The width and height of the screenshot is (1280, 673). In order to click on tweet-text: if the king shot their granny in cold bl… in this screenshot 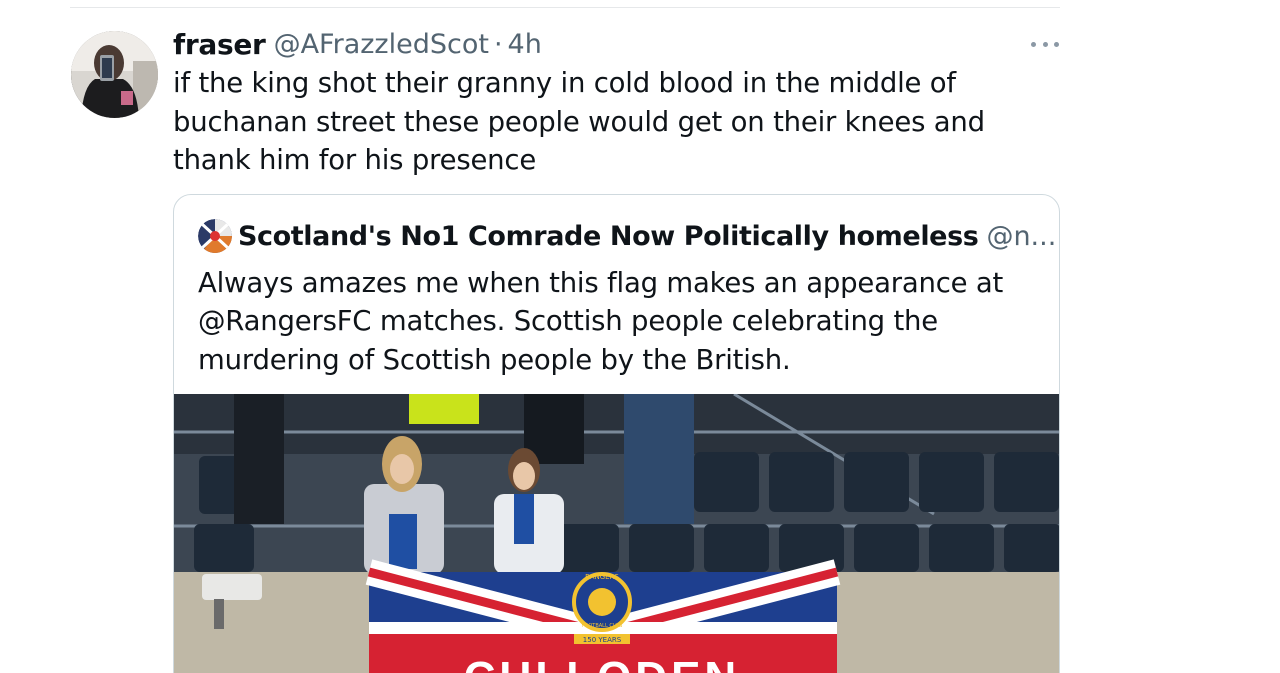, I will do `click(579, 121)`.